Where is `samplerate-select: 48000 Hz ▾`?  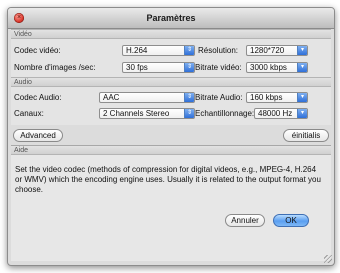 samplerate-select: 48000 Hz ▾ is located at coordinates (281, 113).